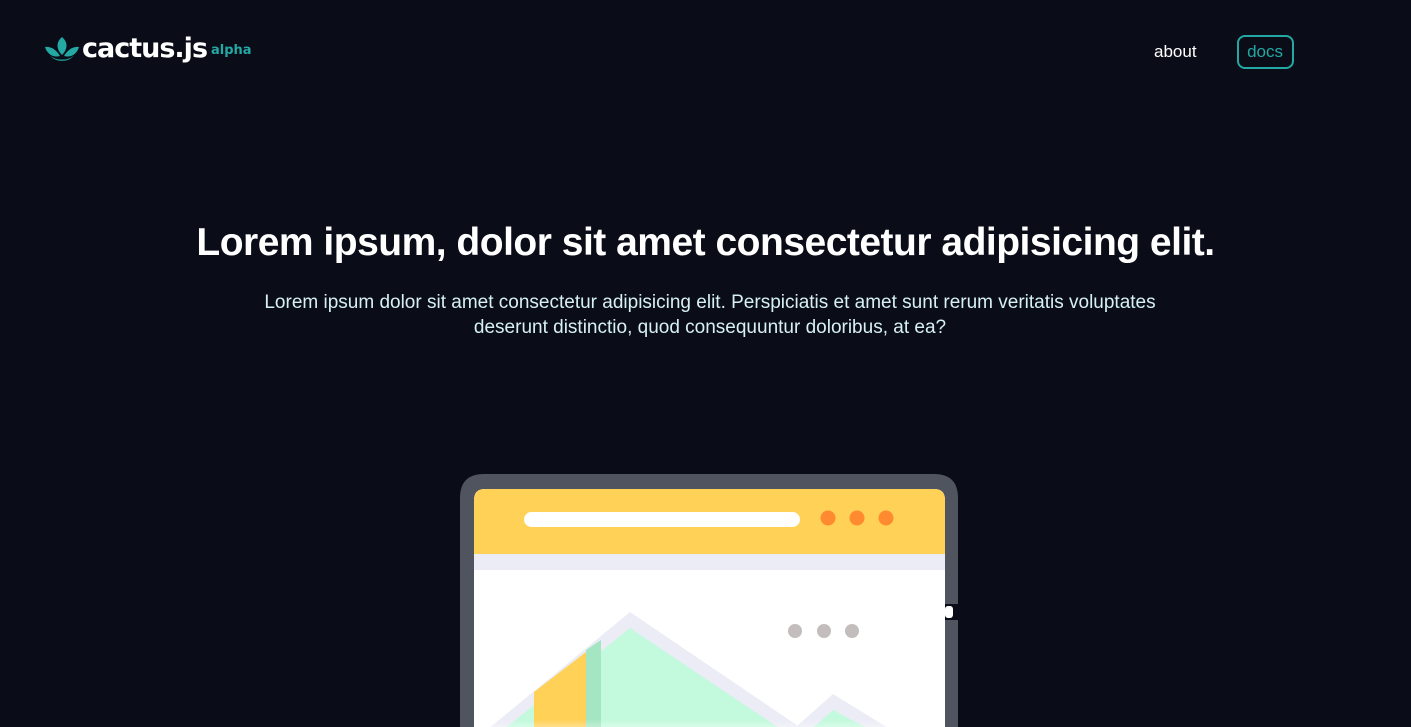  What do you see at coordinates (1175, 52) in the screenshot?
I see `nav-link-about: about` at bounding box center [1175, 52].